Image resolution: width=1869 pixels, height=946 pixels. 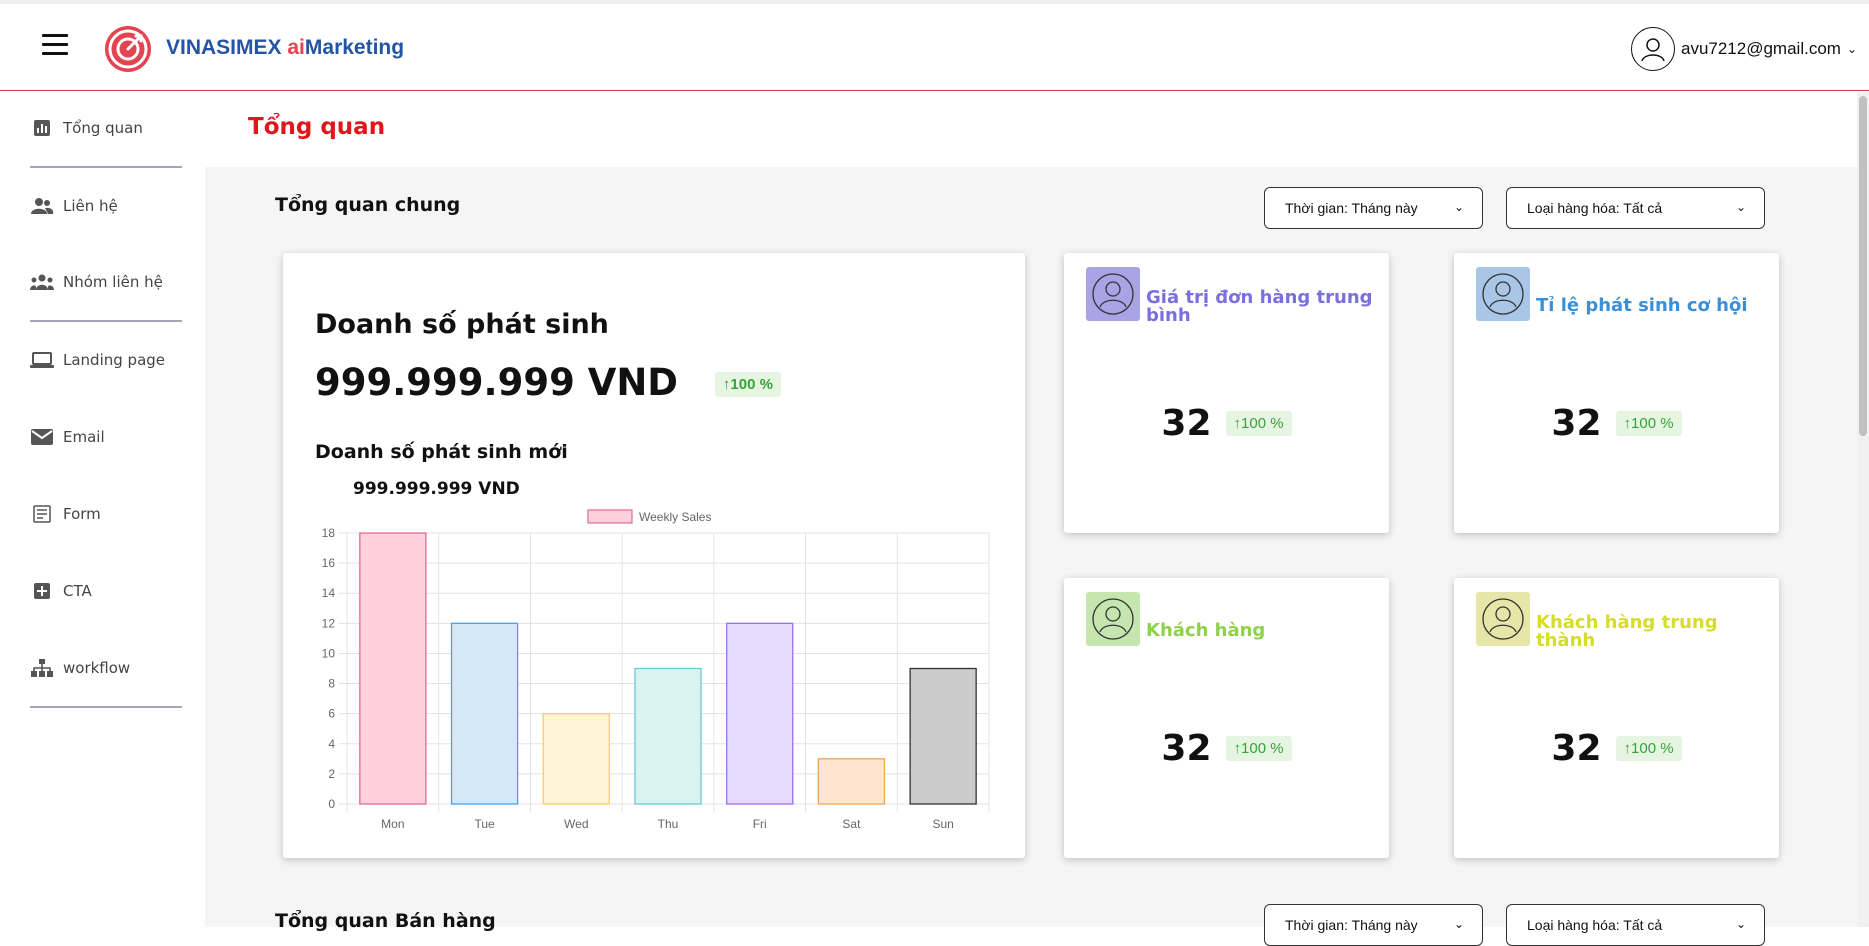 I want to click on brand-name: VINASIMEX aiMarketing, so click(x=285, y=48).